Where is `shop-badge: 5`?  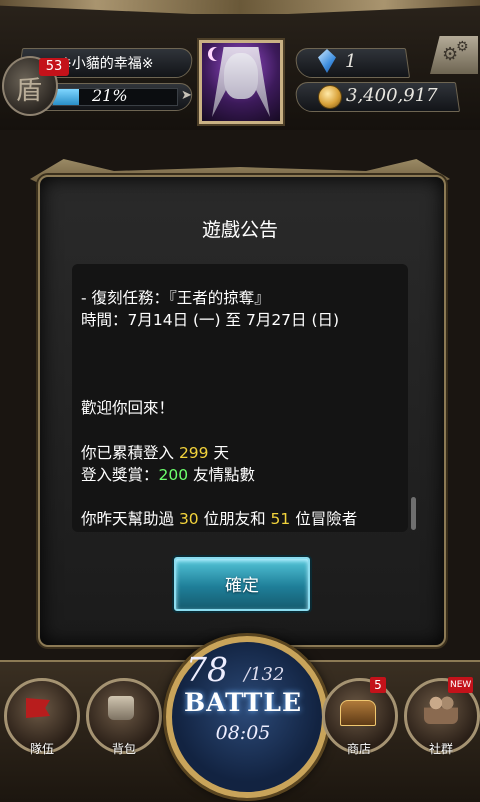 shop-badge: 5 is located at coordinates (378, 685).